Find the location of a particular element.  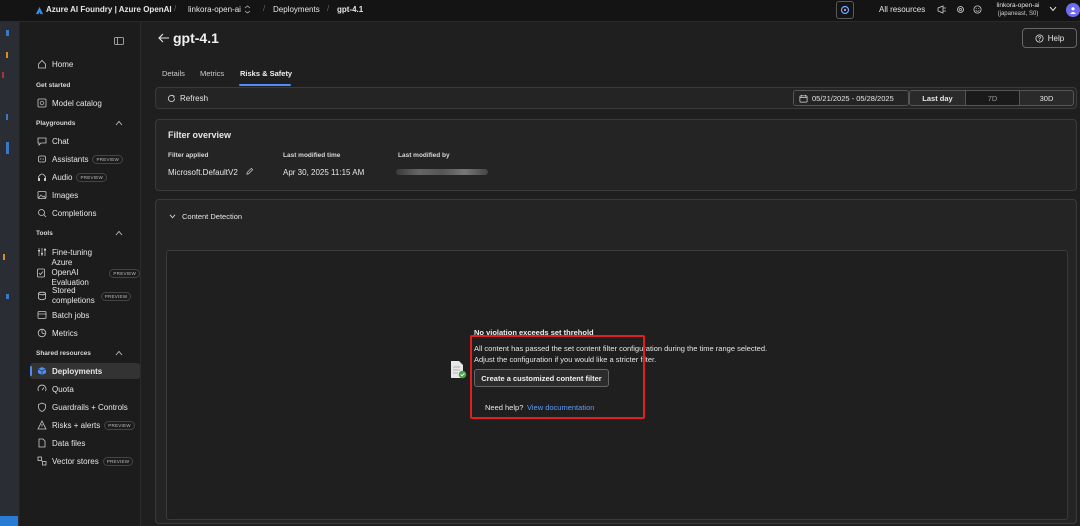

help-label: Help is located at coordinates (1056, 38).